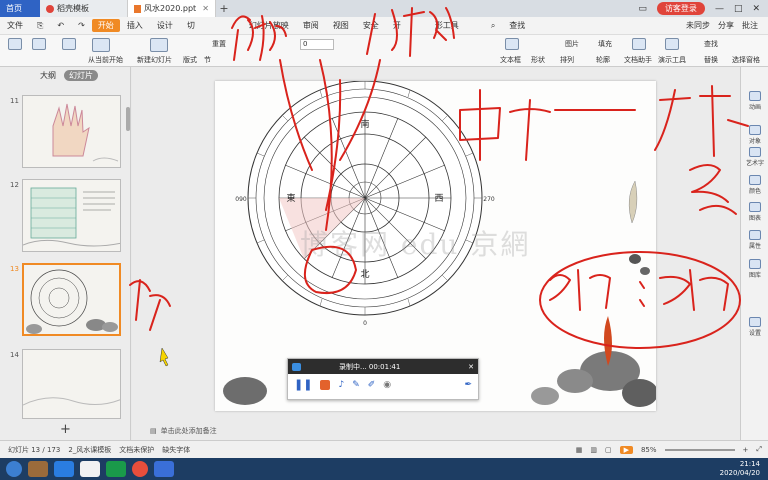  What do you see at coordinates (205, 8) in the screenshot?
I see `tab-close-icon: ✕` at bounding box center [205, 8].